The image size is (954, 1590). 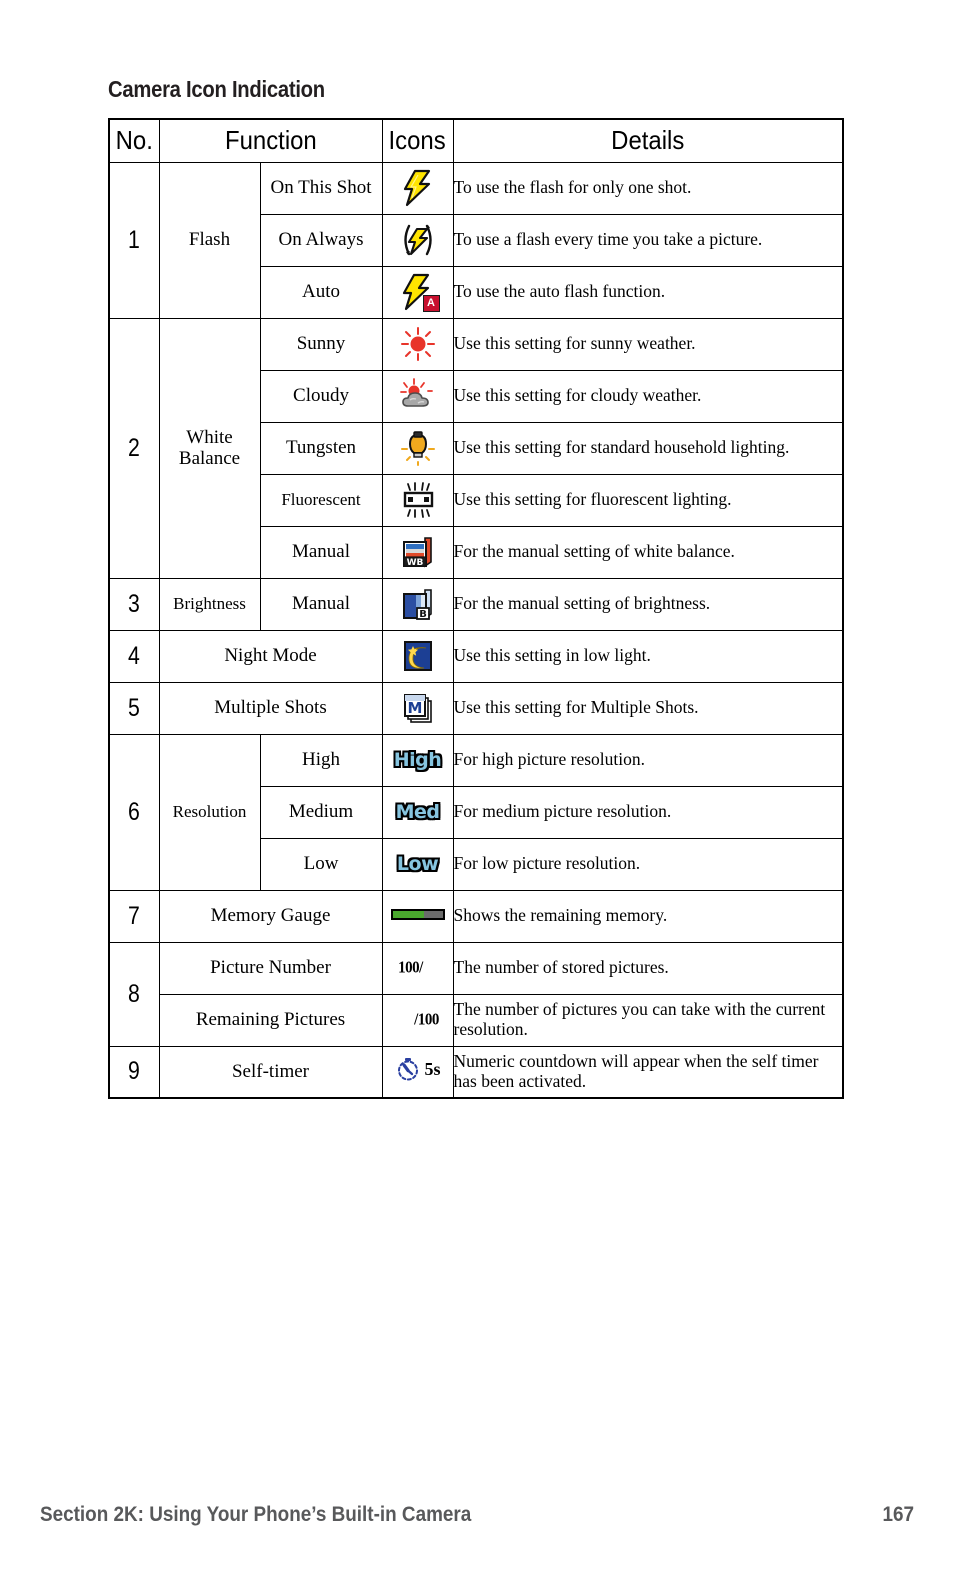 I want to click on sub-function-label: Low, so click(x=321, y=864).